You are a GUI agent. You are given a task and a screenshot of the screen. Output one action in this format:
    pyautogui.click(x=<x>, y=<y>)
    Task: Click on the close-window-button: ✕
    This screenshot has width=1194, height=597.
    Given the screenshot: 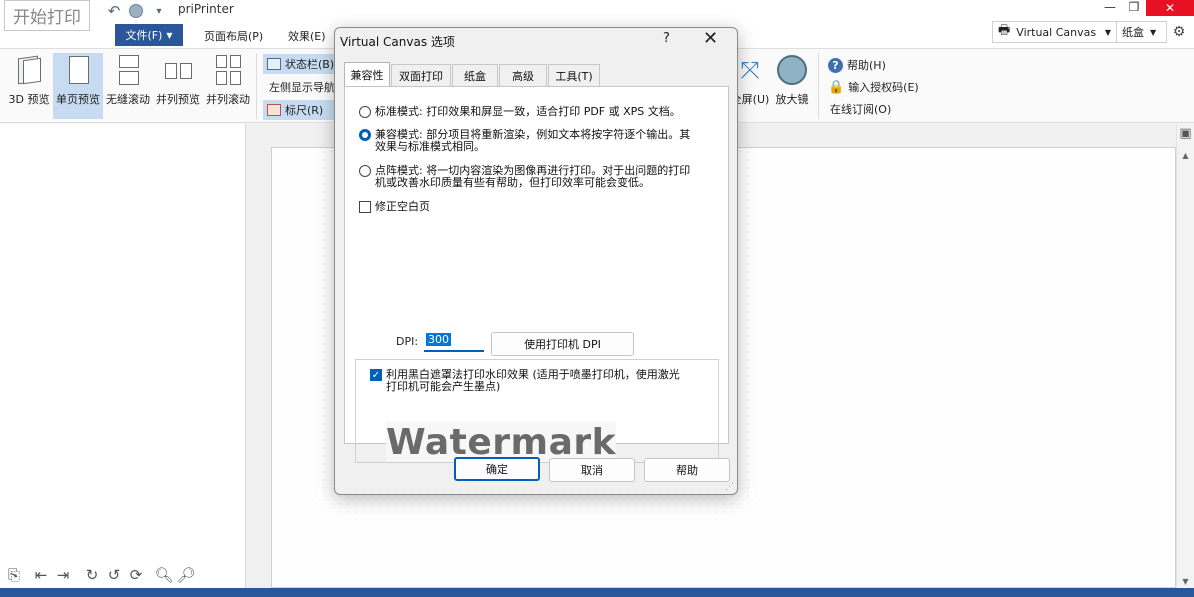 What is the action you would take?
    pyautogui.click(x=1170, y=8)
    